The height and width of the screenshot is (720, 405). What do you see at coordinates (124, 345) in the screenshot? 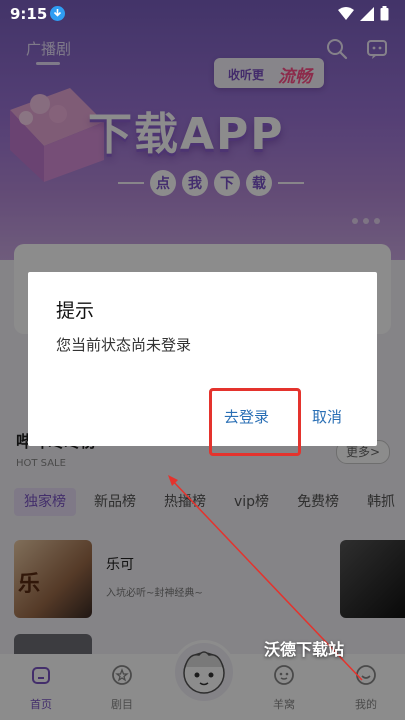
I see `dialog-message: 您当前状态尚未登录` at bounding box center [124, 345].